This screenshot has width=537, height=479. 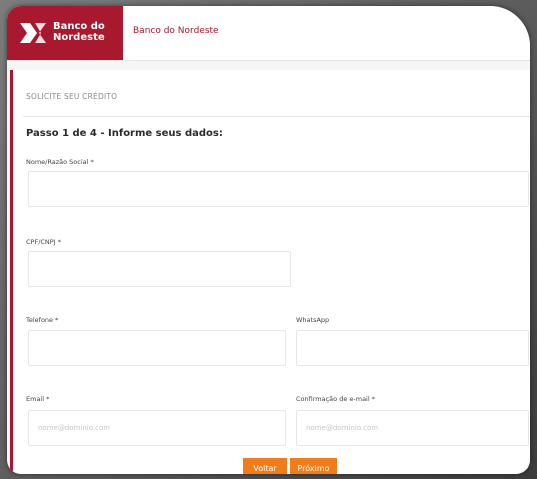 I want to click on next-button: Próximo, so click(x=313, y=466).